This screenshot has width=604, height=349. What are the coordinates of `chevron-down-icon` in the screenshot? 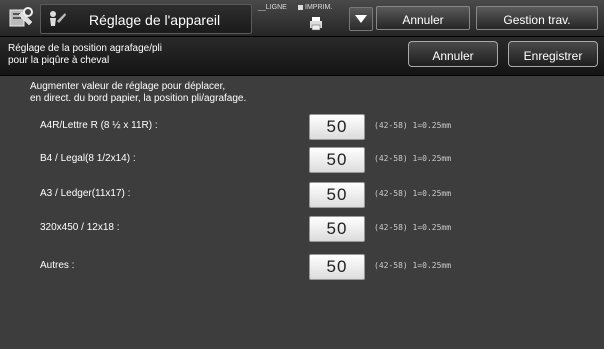 It's located at (361, 19).